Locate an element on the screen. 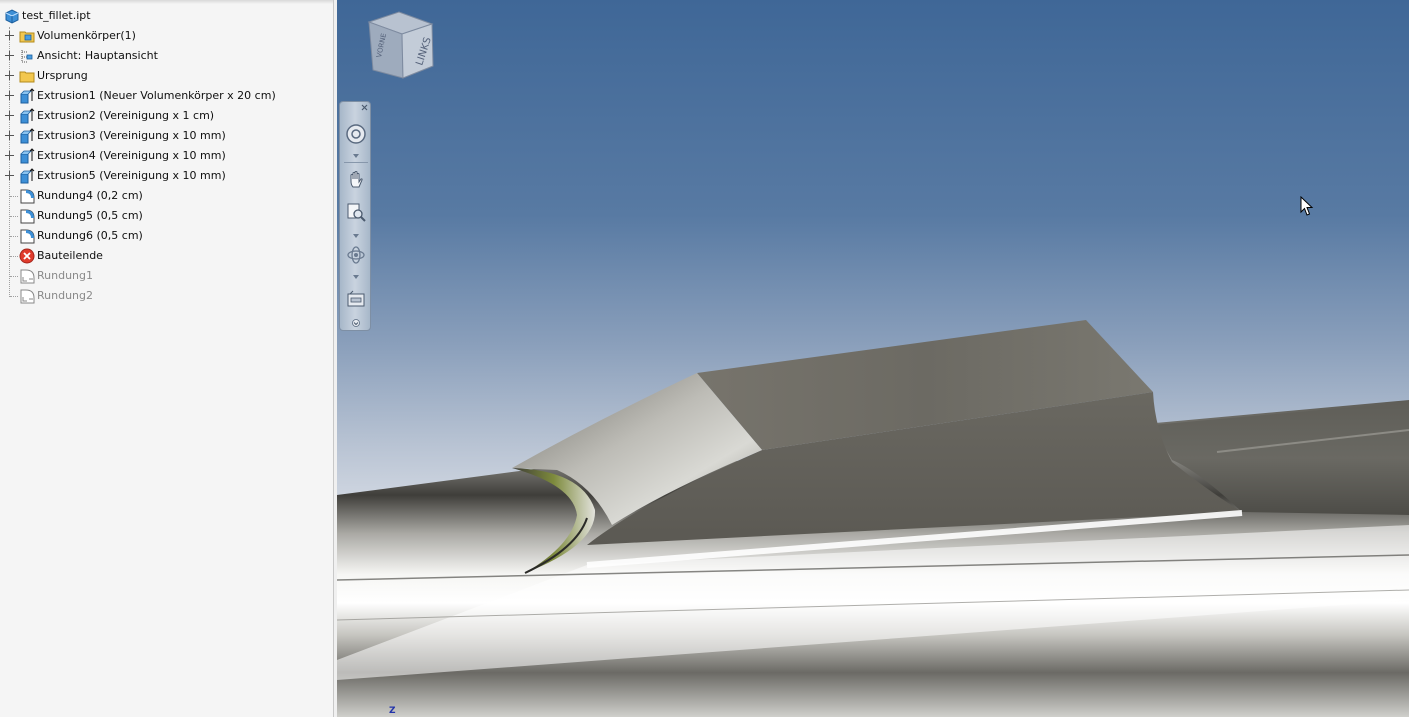 This screenshot has width=1409, height=717. browser-item: Bauteilende is located at coordinates (165, 256).